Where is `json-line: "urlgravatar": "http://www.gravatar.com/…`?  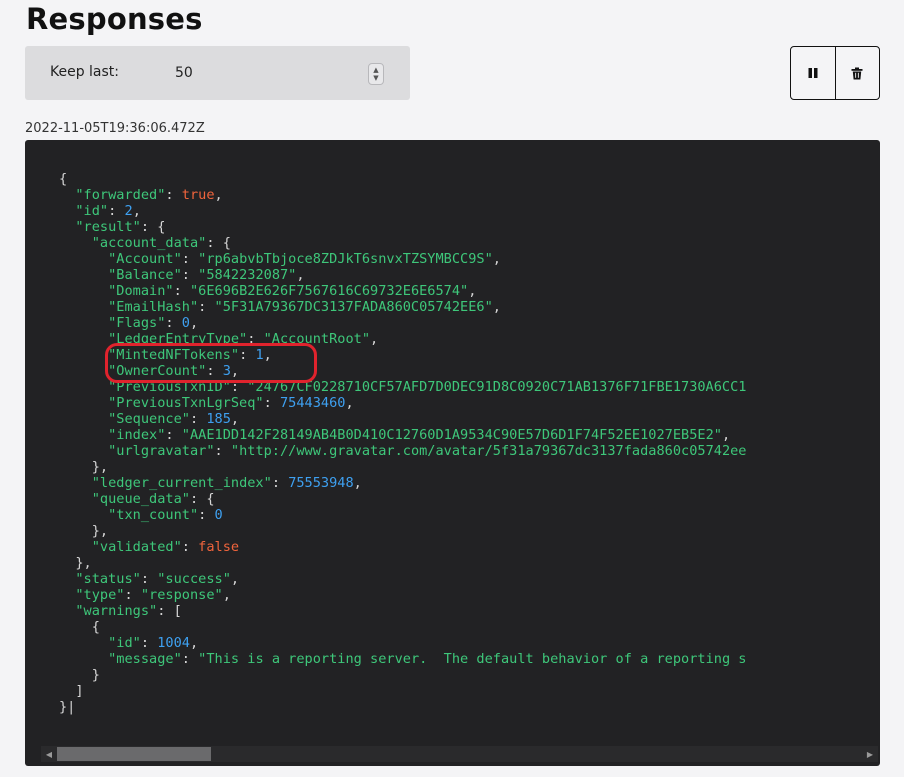 json-line: "urlgravatar": "http://www.gravatar.com/… is located at coordinates (402, 451).